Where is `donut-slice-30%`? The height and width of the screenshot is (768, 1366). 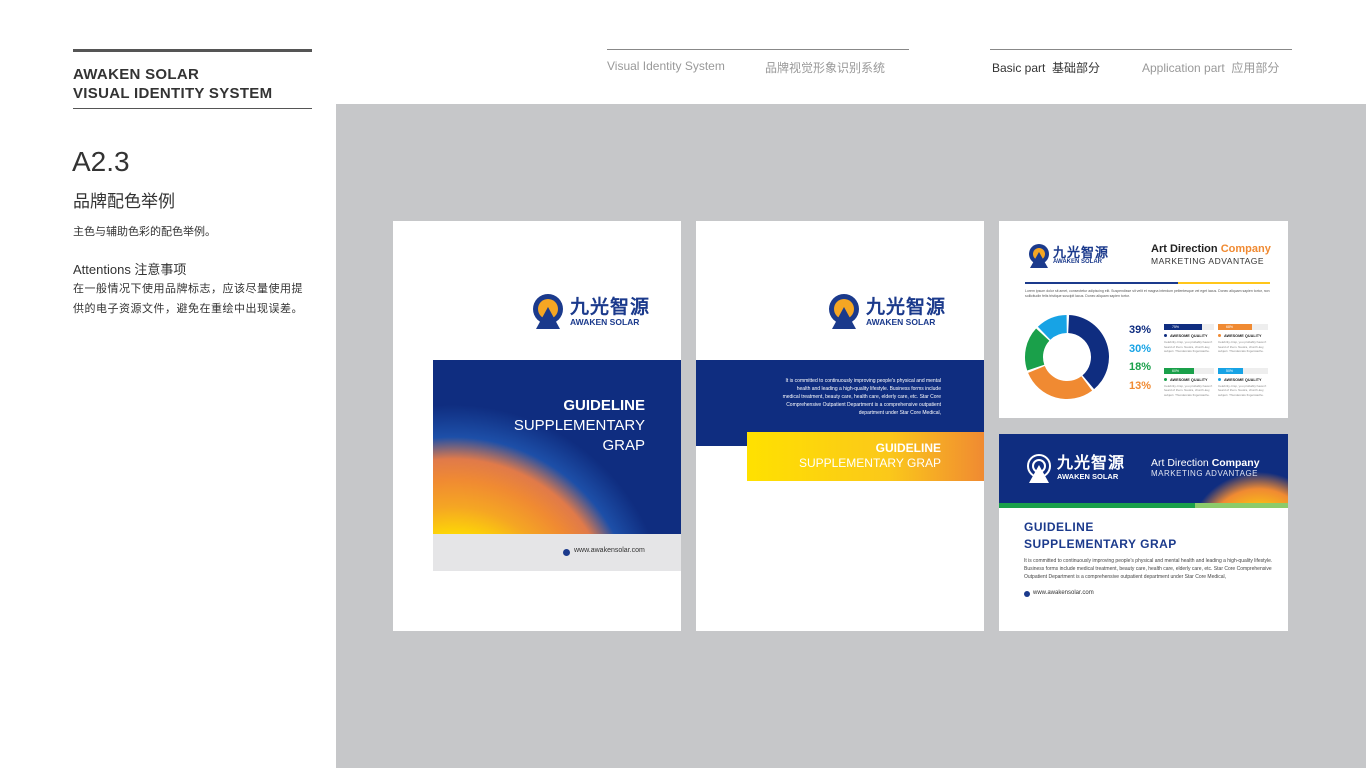
donut-slice-30% is located at coordinates (1060, 382).